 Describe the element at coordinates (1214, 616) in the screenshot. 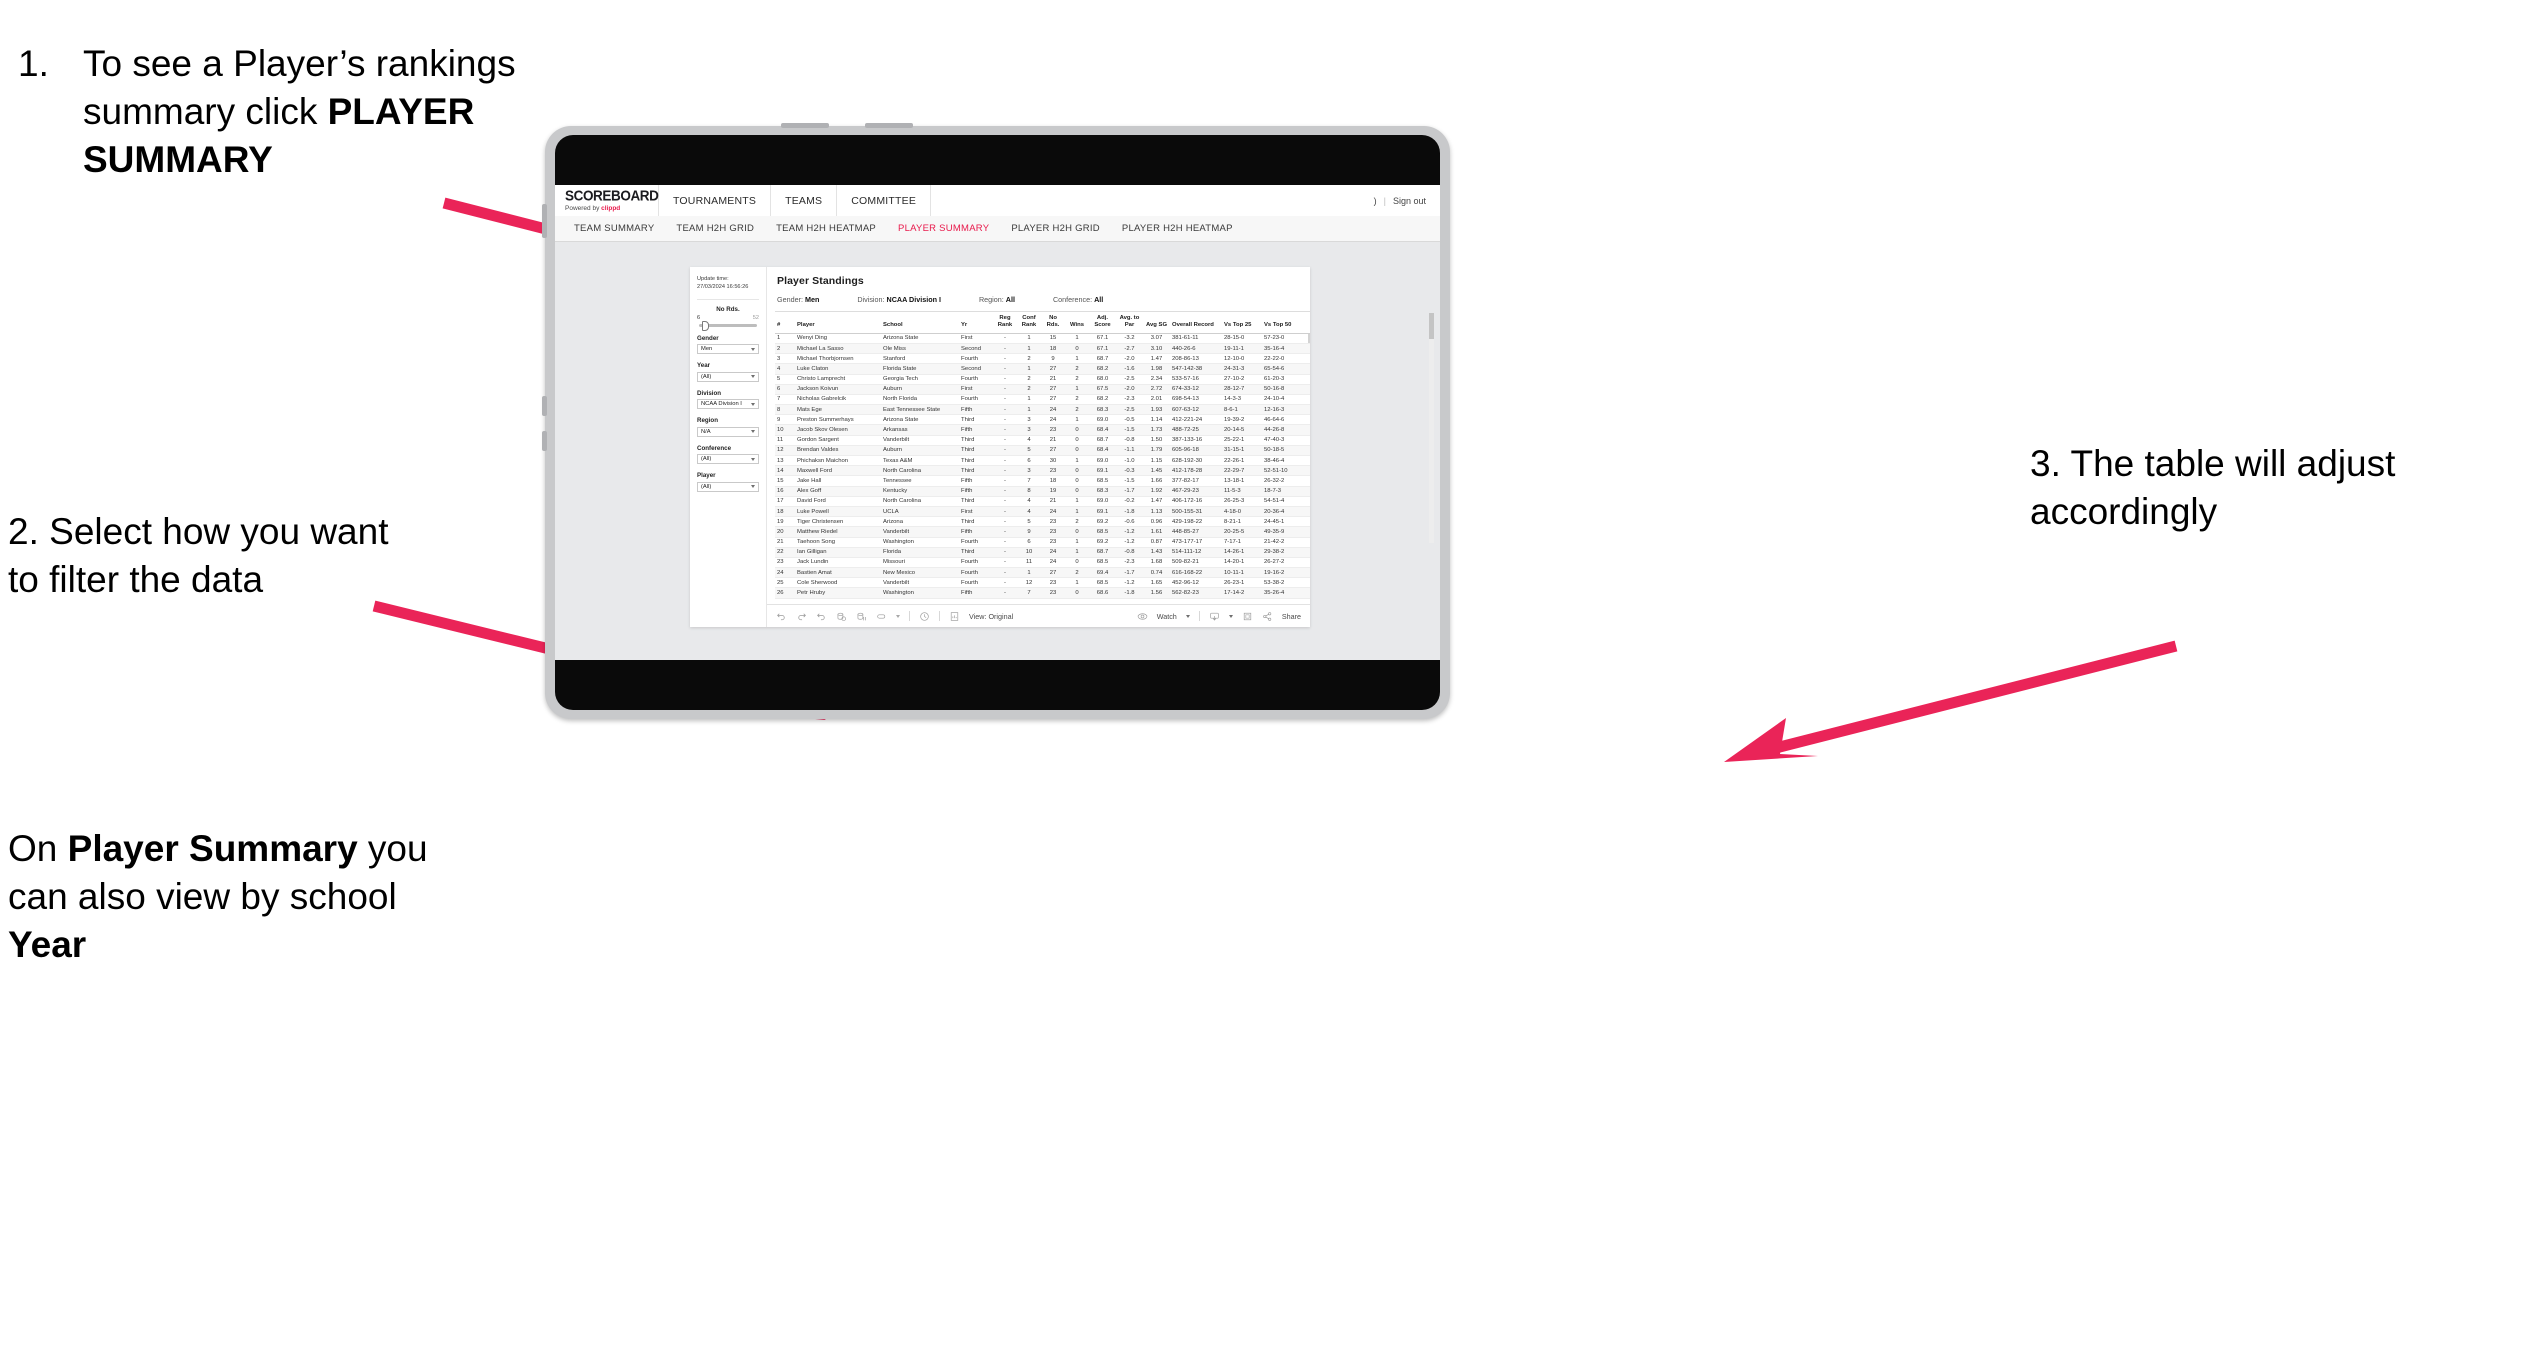

I see `download-icon` at that location.